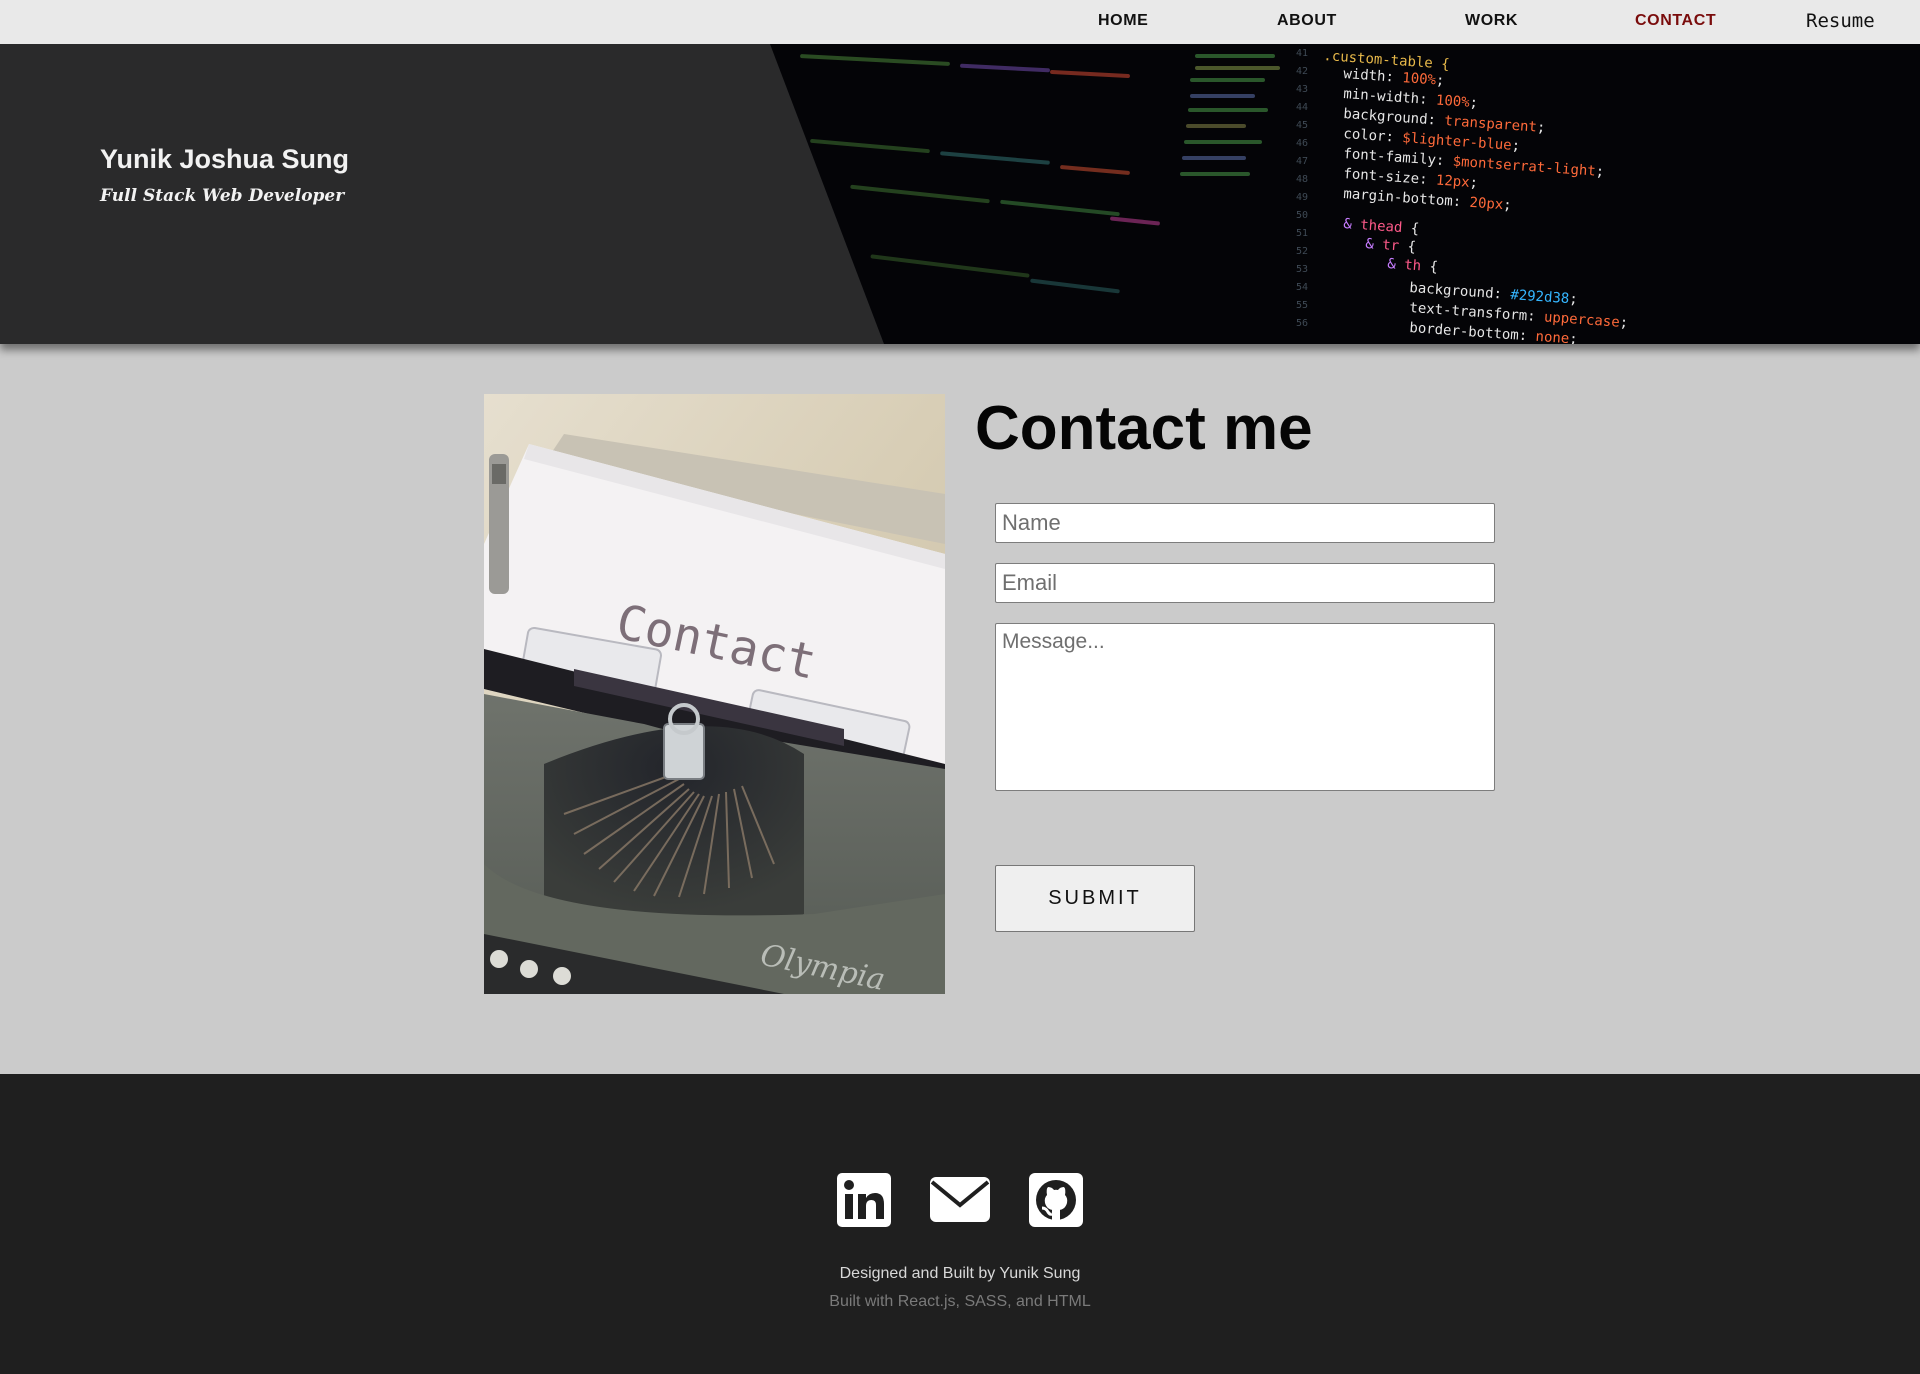 The height and width of the screenshot is (1374, 1920). I want to click on github-icon, so click(1056, 1200).